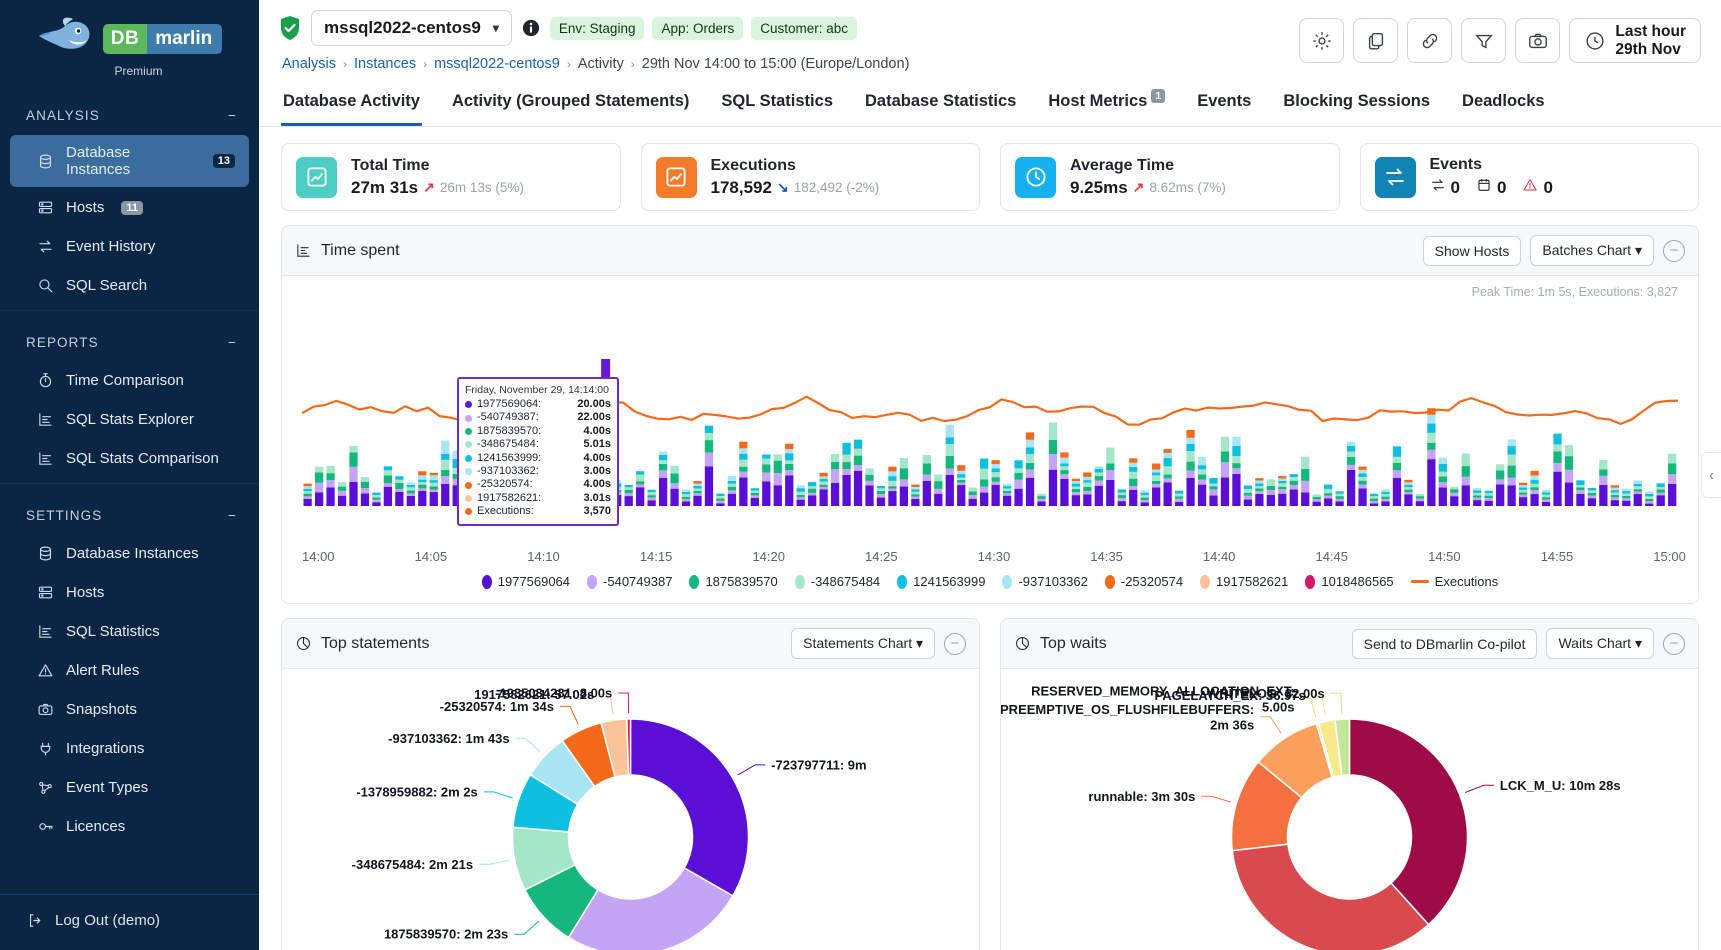  What do you see at coordinates (955, 643) in the screenshot?
I see `collapse-top-statements-button: −` at bounding box center [955, 643].